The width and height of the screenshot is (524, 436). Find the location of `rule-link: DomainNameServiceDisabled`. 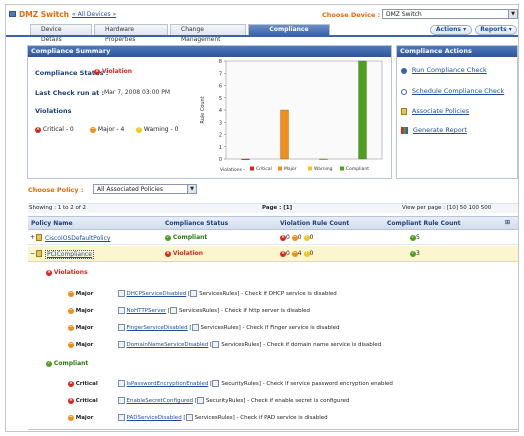

rule-link: DomainNameServiceDisabled is located at coordinates (168, 345).